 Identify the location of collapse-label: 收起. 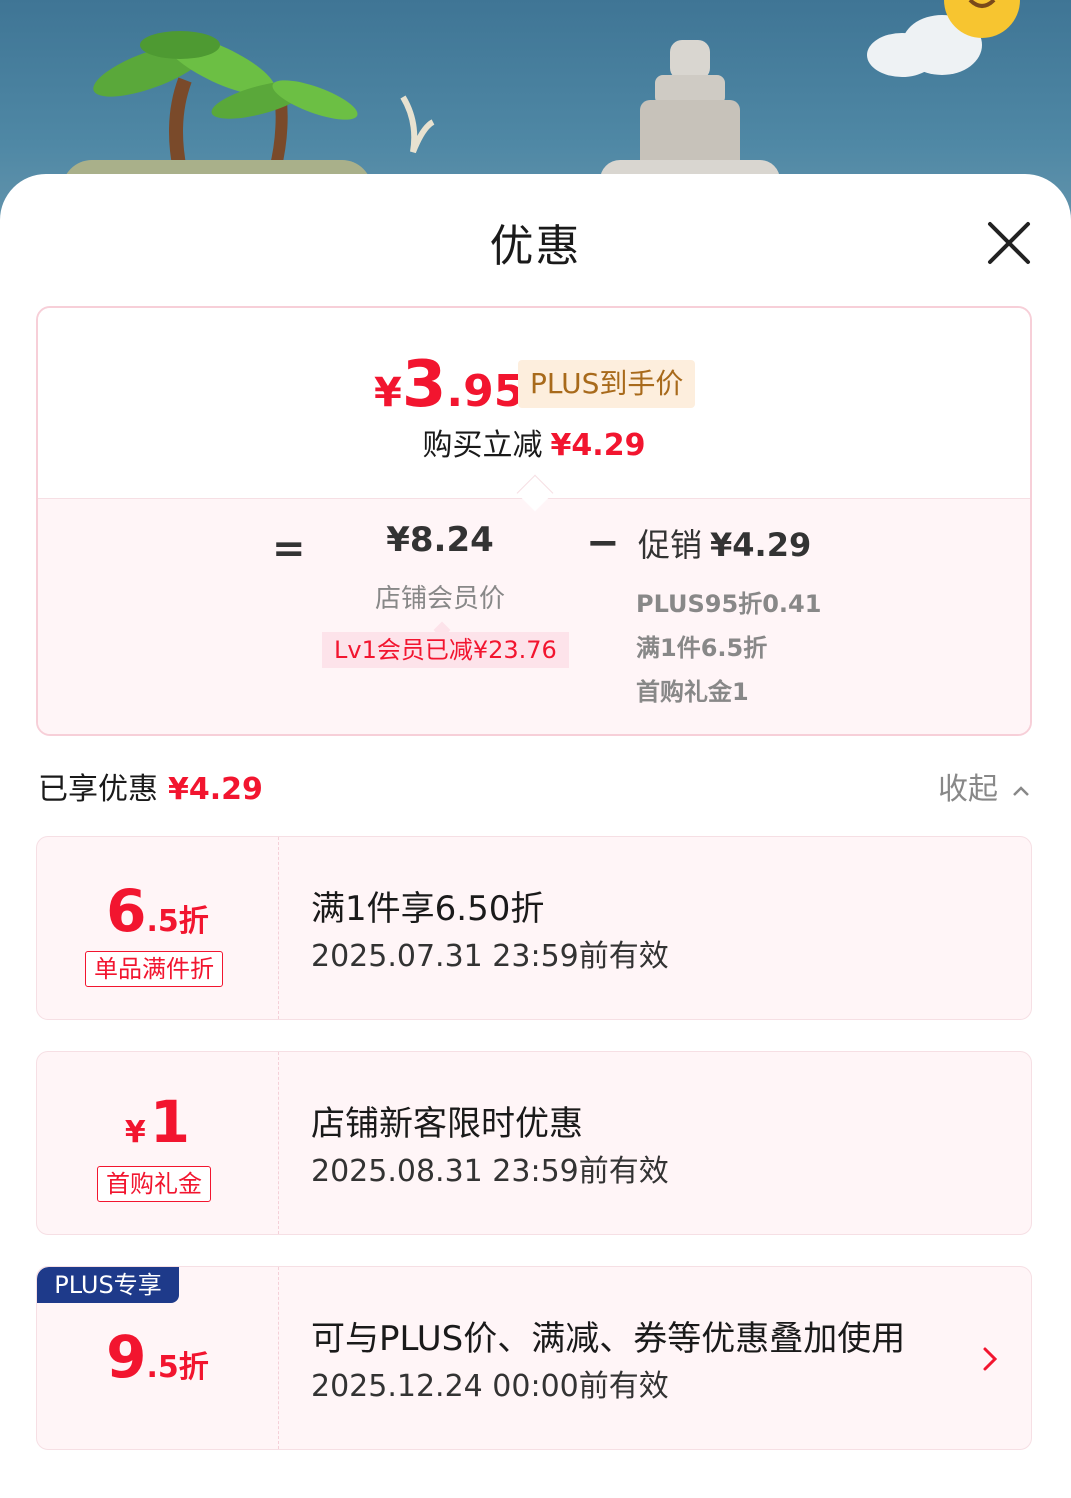
(968, 789).